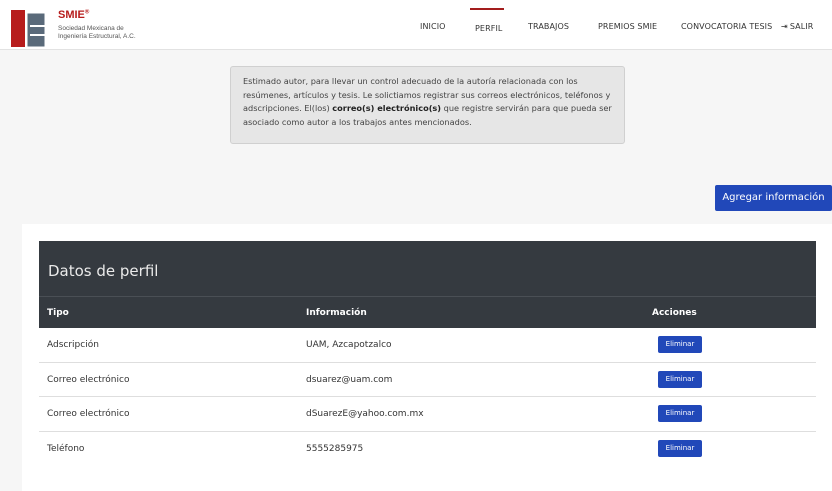  What do you see at coordinates (73, 345) in the screenshot?
I see `cell-tipo: Adscripción` at bounding box center [73, 345].